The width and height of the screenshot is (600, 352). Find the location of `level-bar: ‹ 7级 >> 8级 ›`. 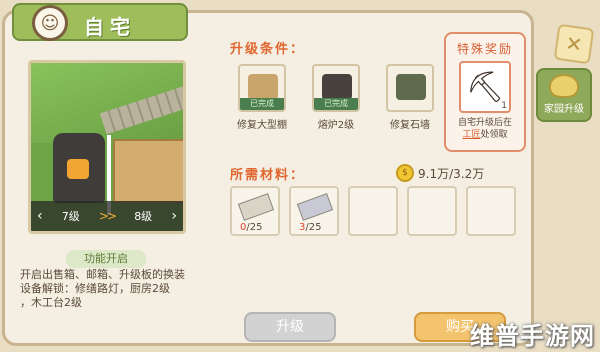

level-bar: ‹ 7级 >> 8级 › is located at coordinates (107, 216).